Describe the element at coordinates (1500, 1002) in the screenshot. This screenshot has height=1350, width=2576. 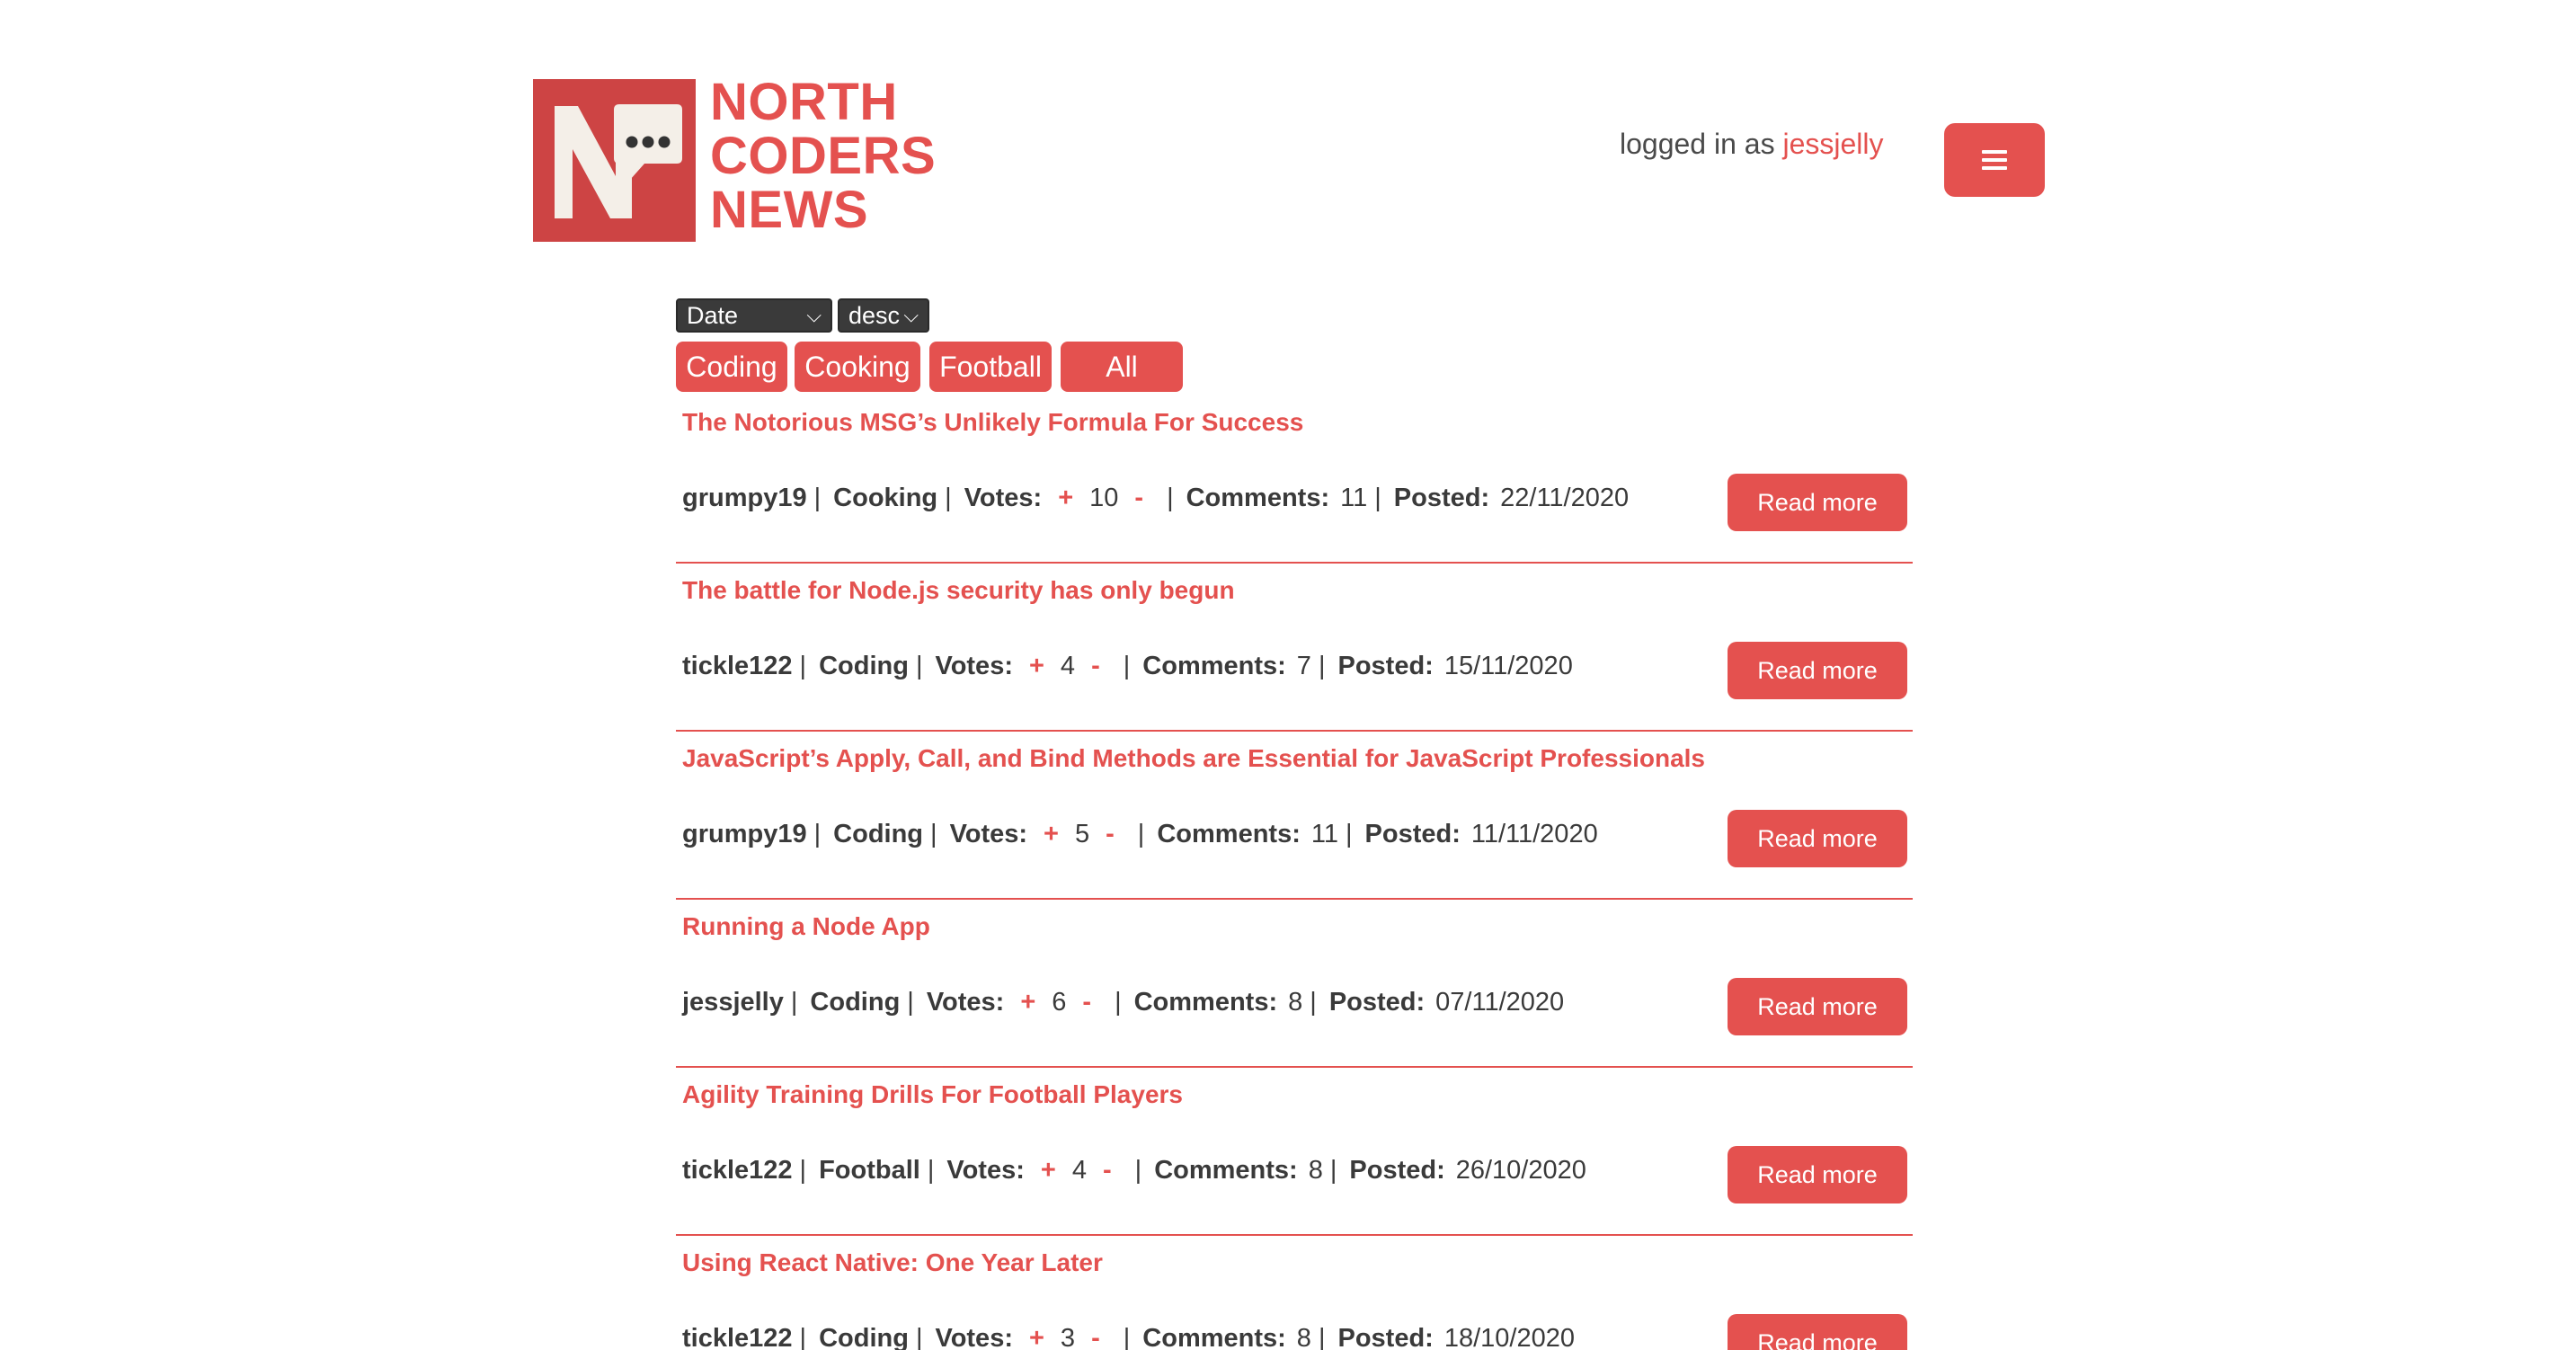
I see `posted-date: 07/11/2020` at that location.